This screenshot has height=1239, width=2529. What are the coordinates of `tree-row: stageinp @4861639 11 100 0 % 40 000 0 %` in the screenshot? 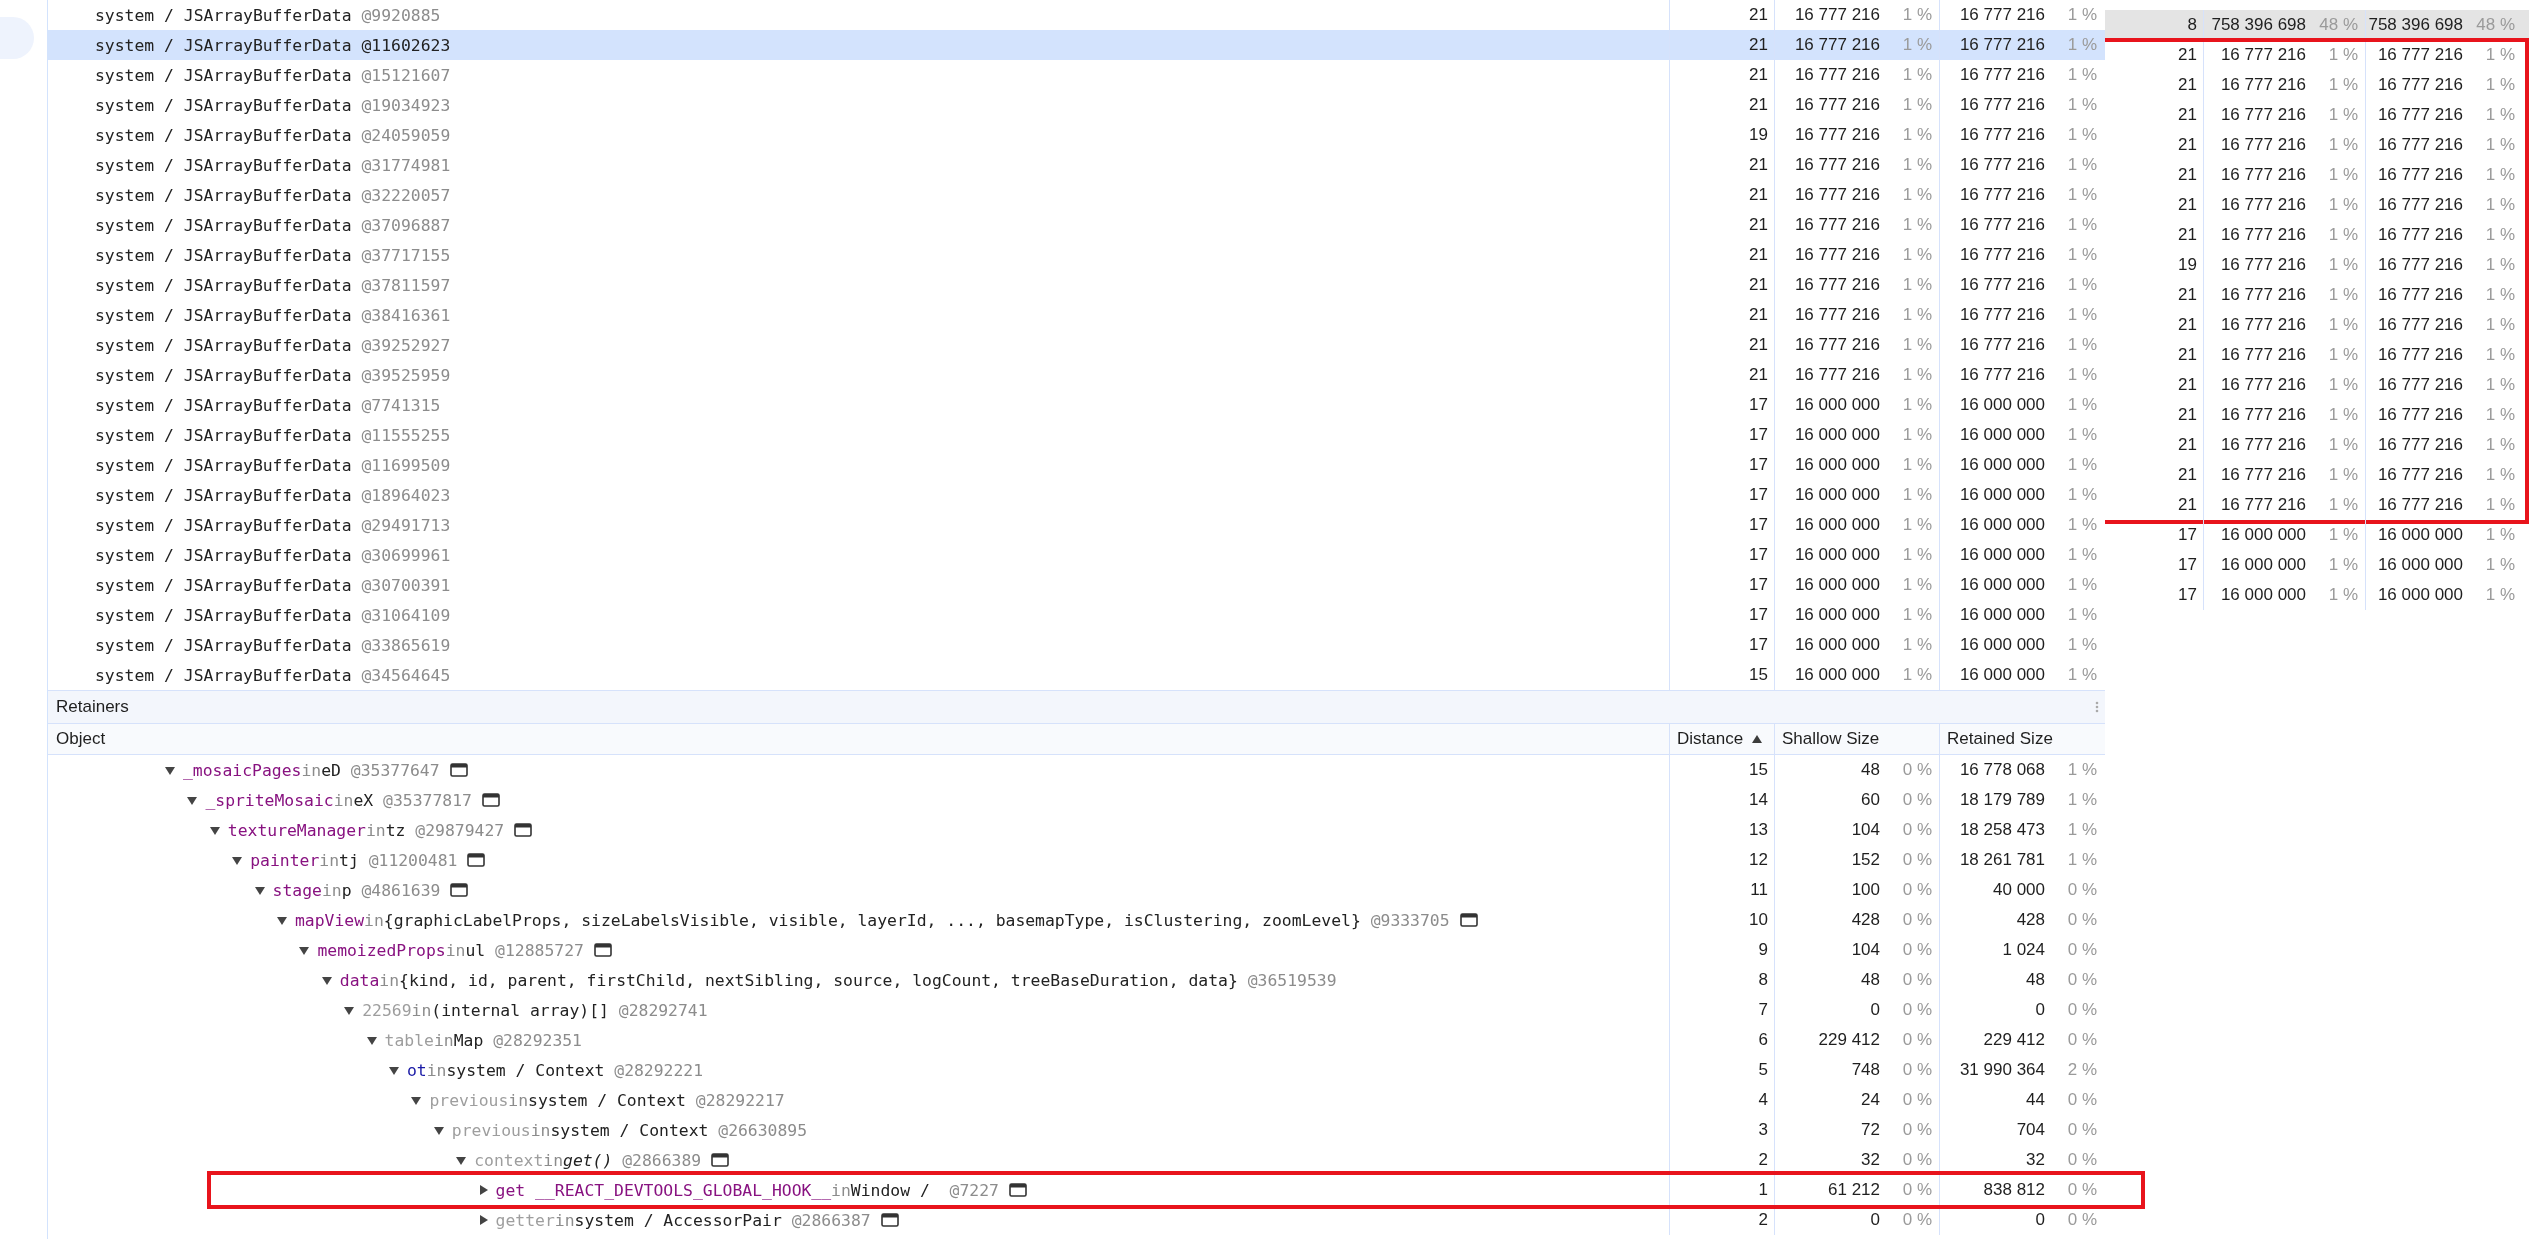 It's located at (1076, 890).